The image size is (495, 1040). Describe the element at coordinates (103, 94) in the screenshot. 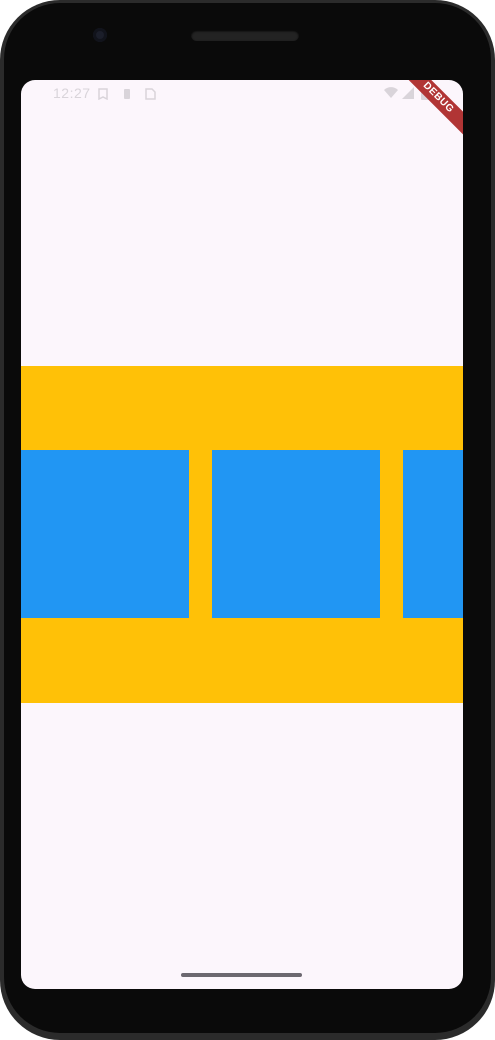

I see `notification-icon` at that location.